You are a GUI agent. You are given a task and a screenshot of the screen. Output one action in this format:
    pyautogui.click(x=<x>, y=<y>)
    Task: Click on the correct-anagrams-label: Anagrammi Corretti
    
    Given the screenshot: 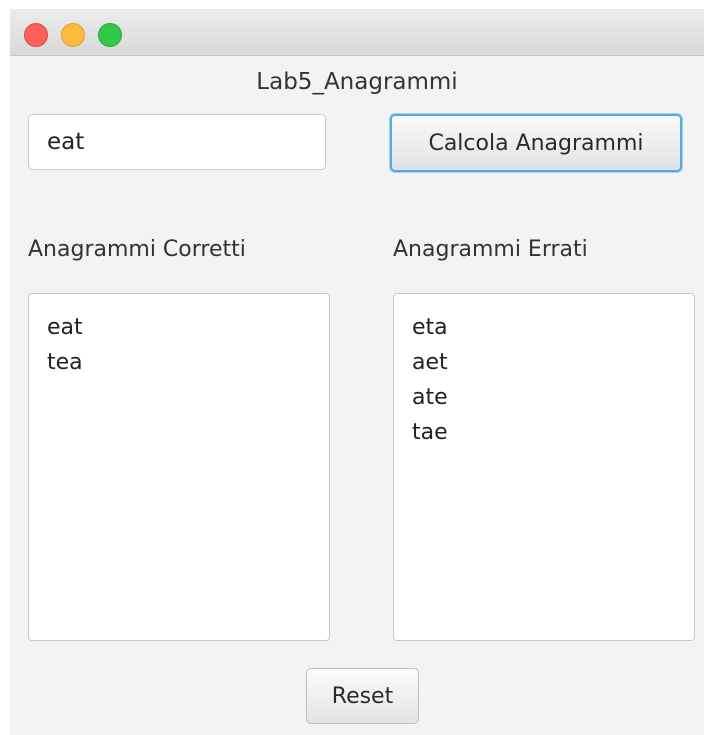 What is the action you would take?
    pyautogui.click(x=137, y=249)
    